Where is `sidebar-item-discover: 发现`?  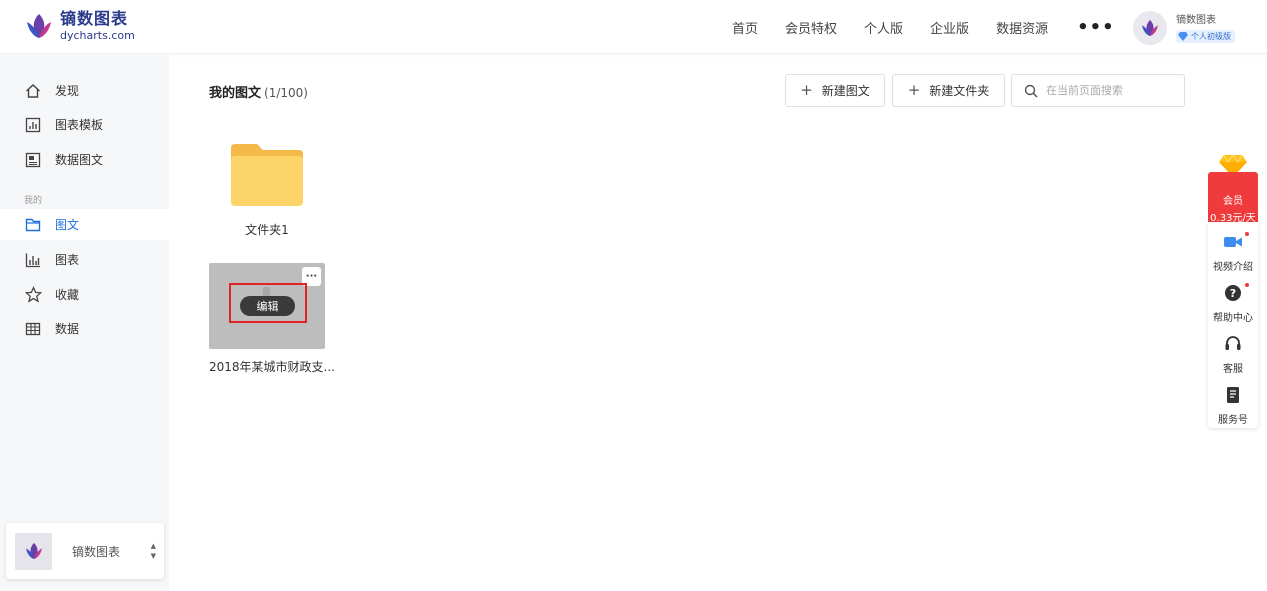
sidebar-item-discover: 发现 is located at coordinates (84, 90).